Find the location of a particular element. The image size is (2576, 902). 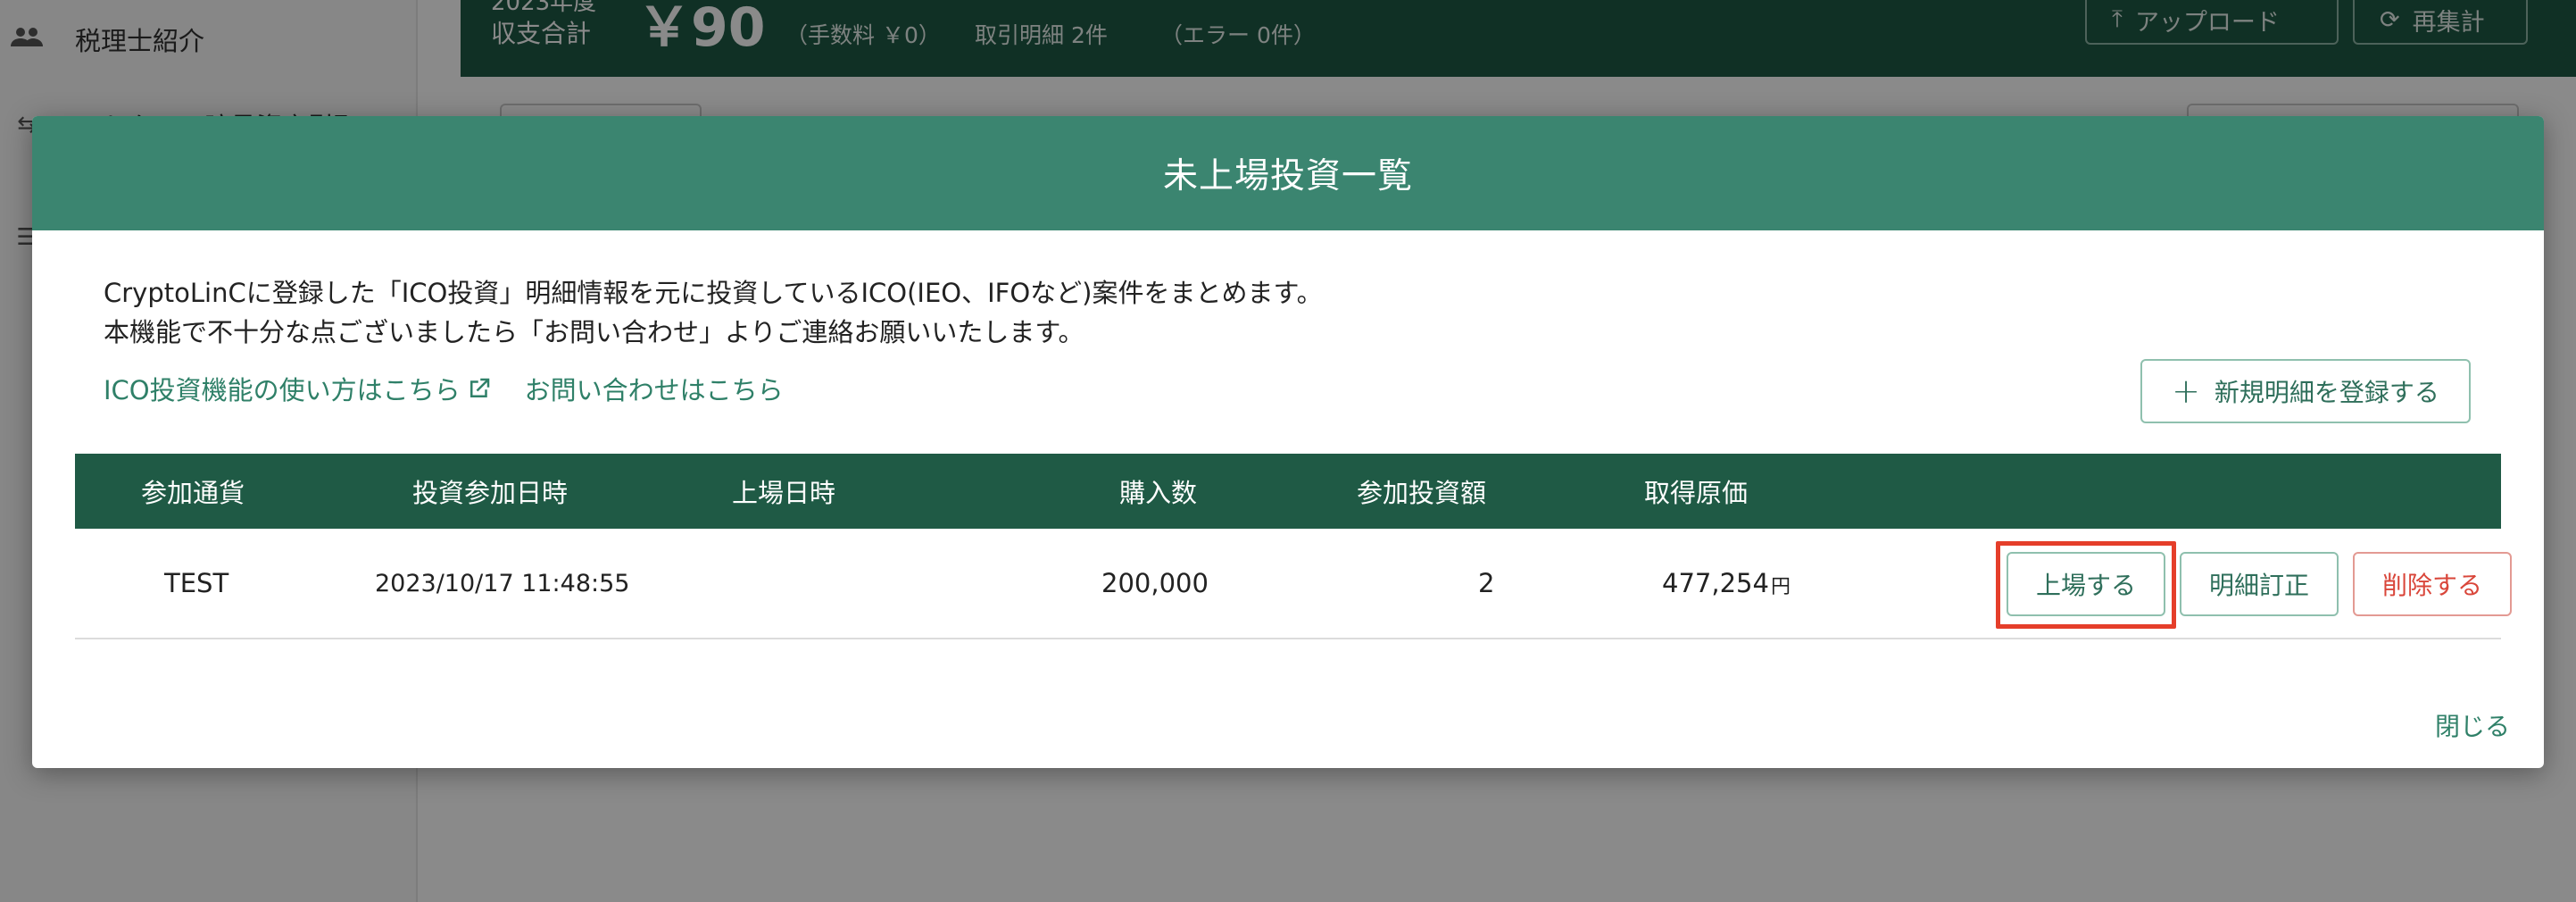

modal-title: 未上場投資一覧 is located at coordinates (1288, 173).